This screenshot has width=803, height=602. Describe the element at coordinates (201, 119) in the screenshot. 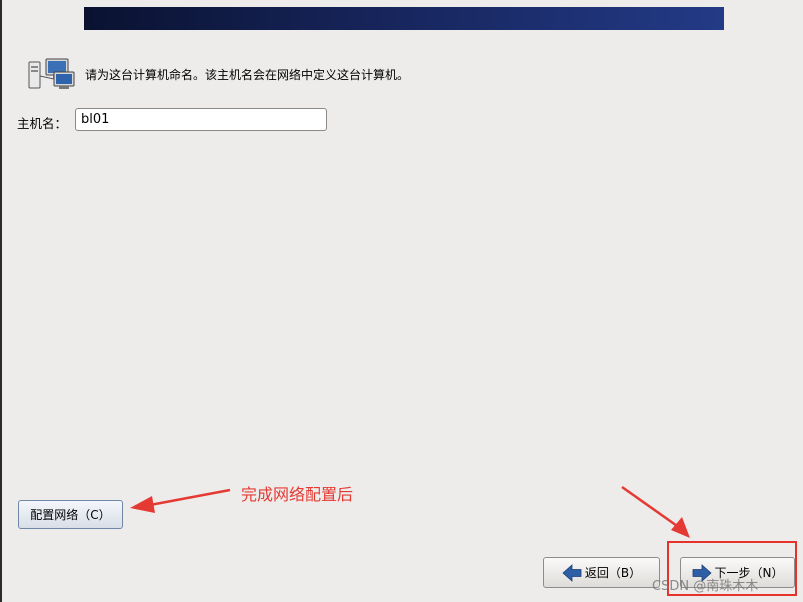

I see `hostname-input` at that location.